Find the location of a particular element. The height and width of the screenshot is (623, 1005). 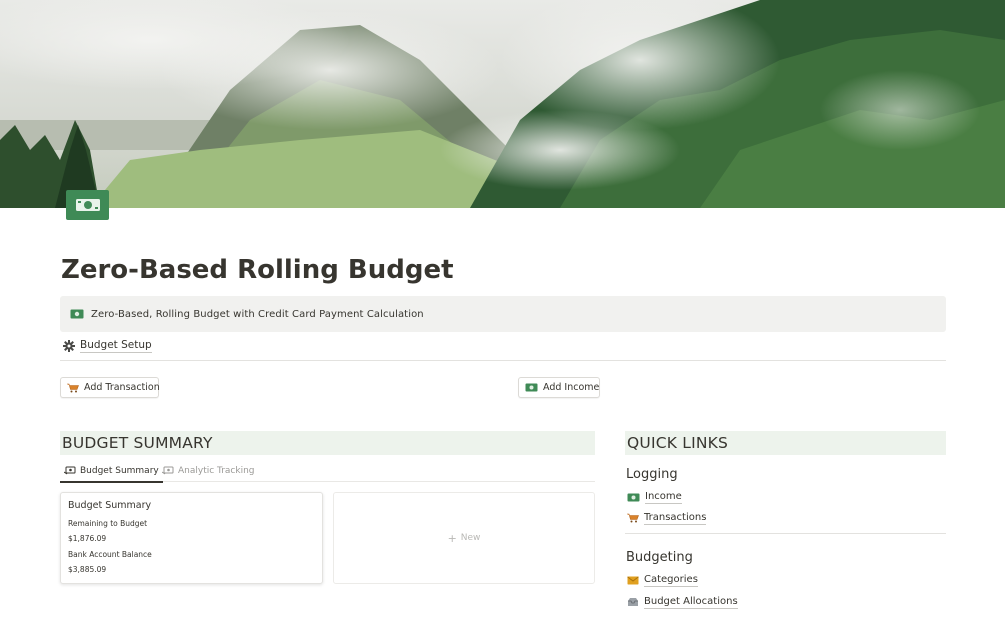

new-card-button: + New is located at coordinates (464, 538).